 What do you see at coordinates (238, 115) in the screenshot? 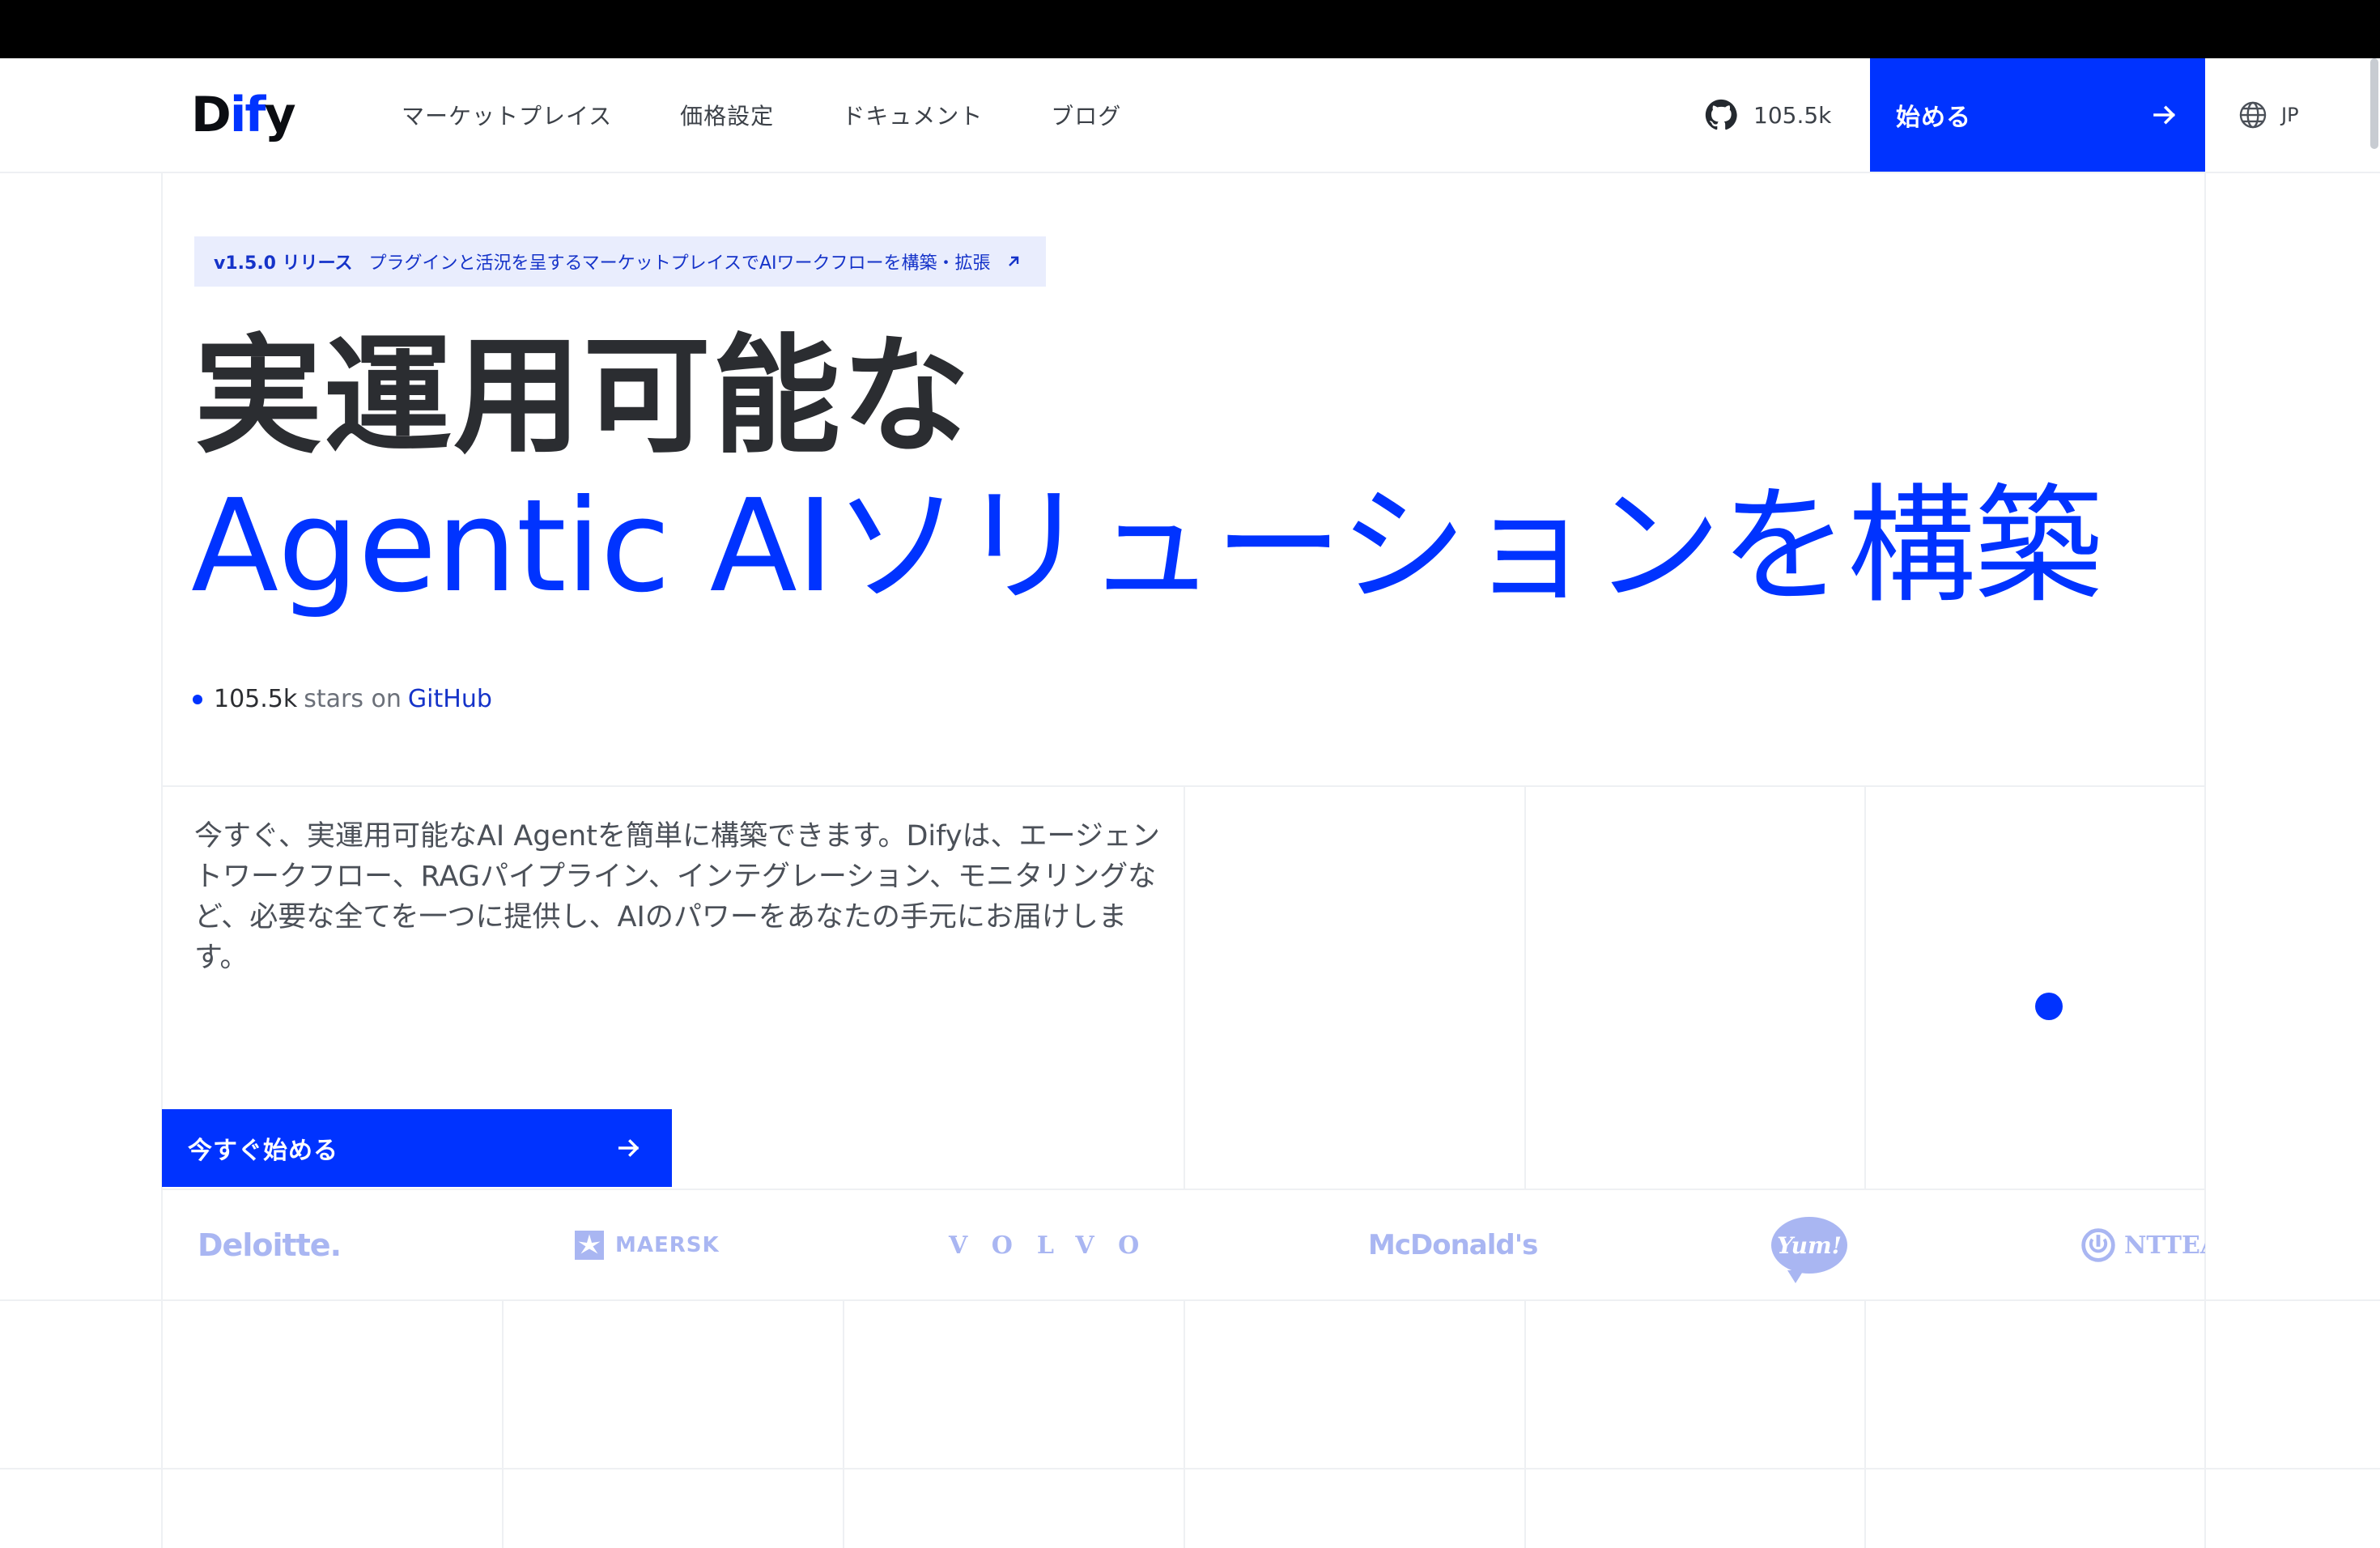
I see `logo-letter: i` at bounding box center [238, 115].